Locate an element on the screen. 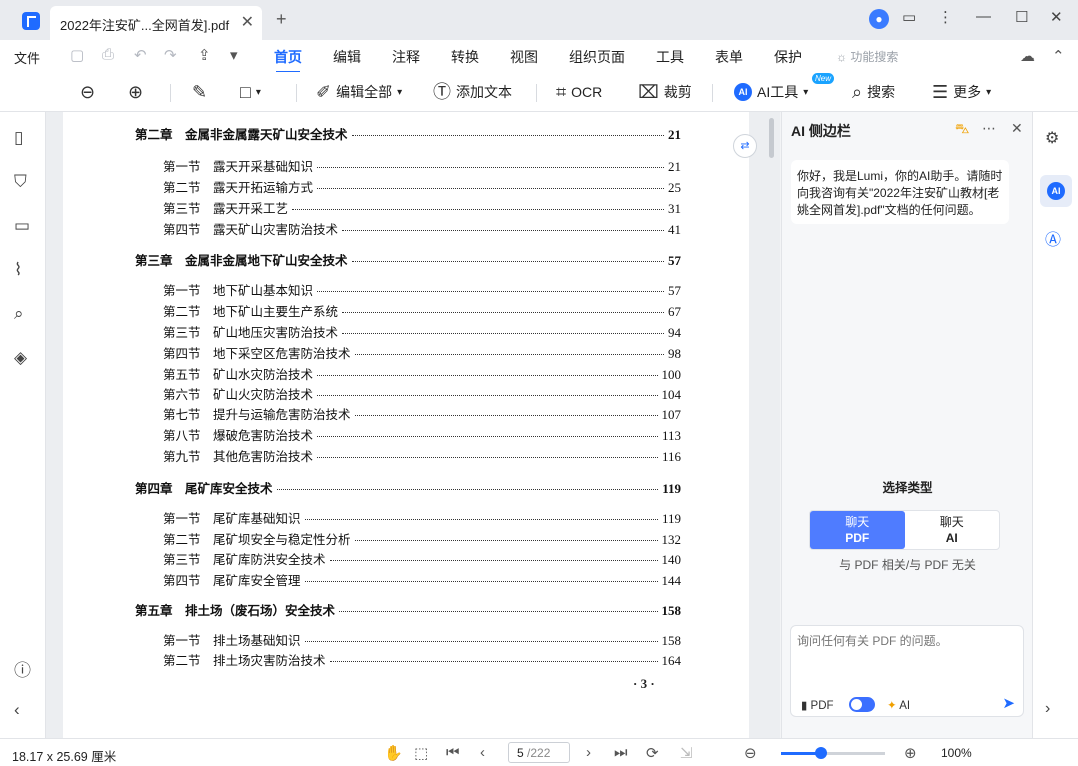 The image size is (1078, 766). toc-chapter-entry: 第二章 金属非金属露天矿山安全技术 21 is located at coordinates (408, 133).